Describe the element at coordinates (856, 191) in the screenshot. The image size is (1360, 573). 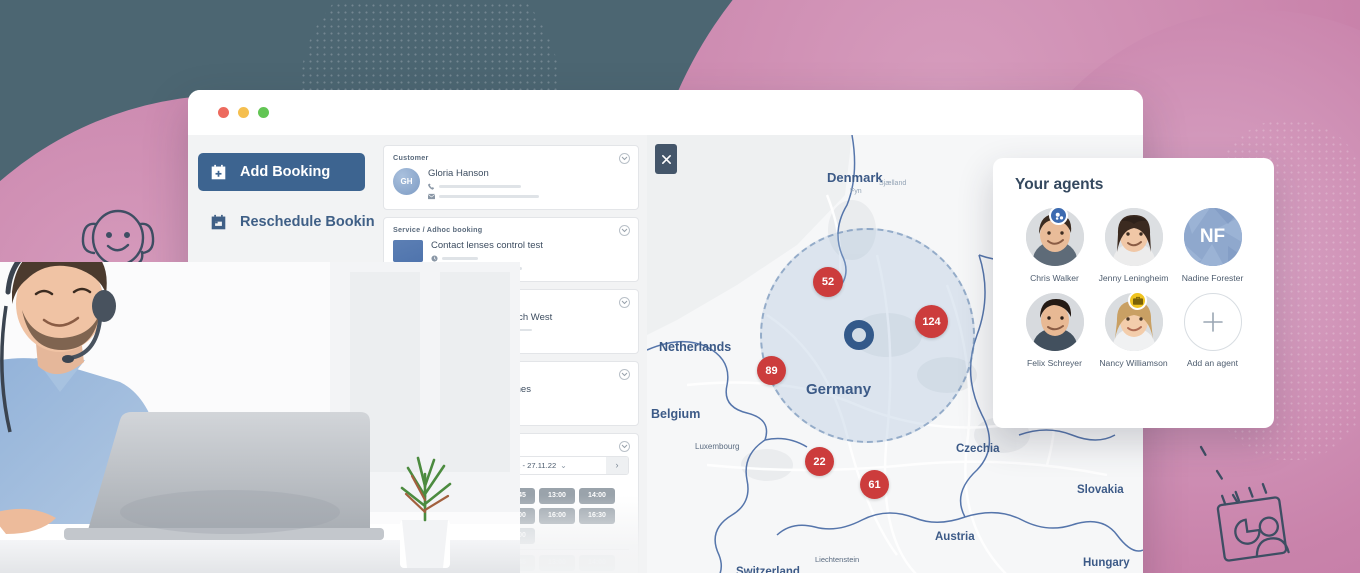
I see `map-label-fyn: Fyn` at that location.